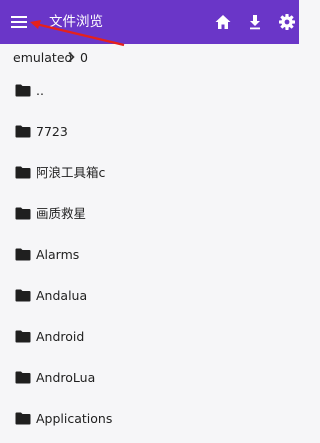 Image resolution: width=320 pixels, height=443 pixels. I want to click on file-name: Andalua, so click(62, 295).